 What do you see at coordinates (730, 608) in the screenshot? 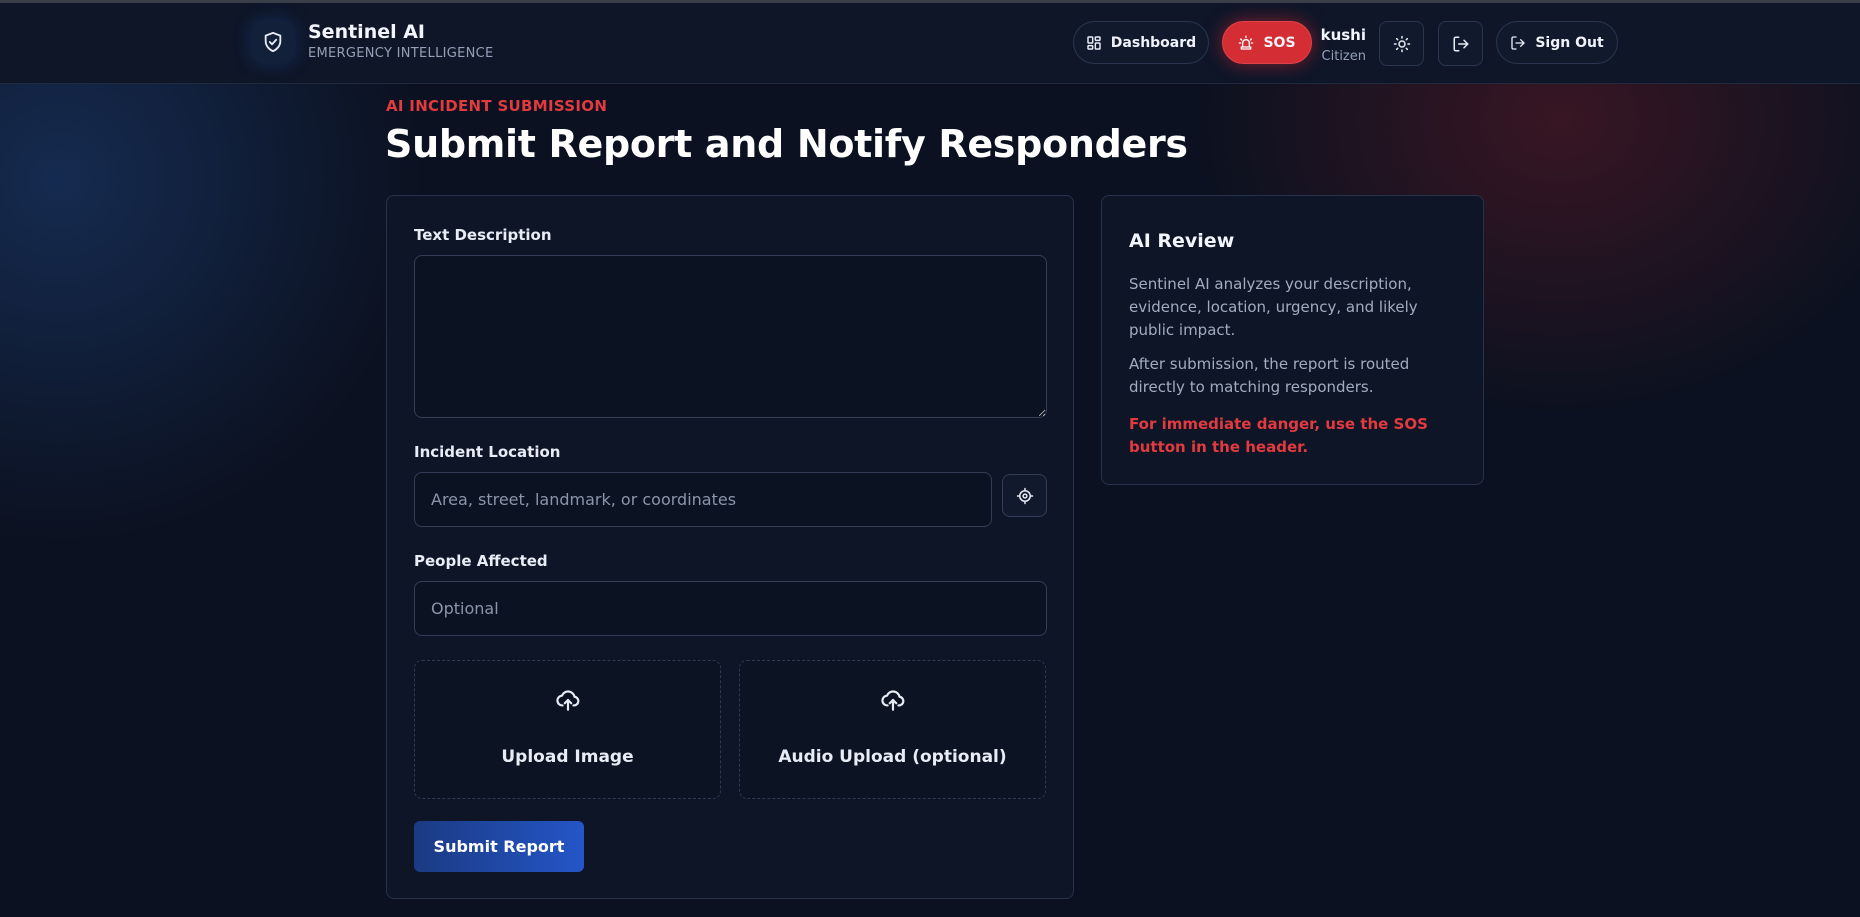
I see `people-affected-input` at bounding box center [730, 608].